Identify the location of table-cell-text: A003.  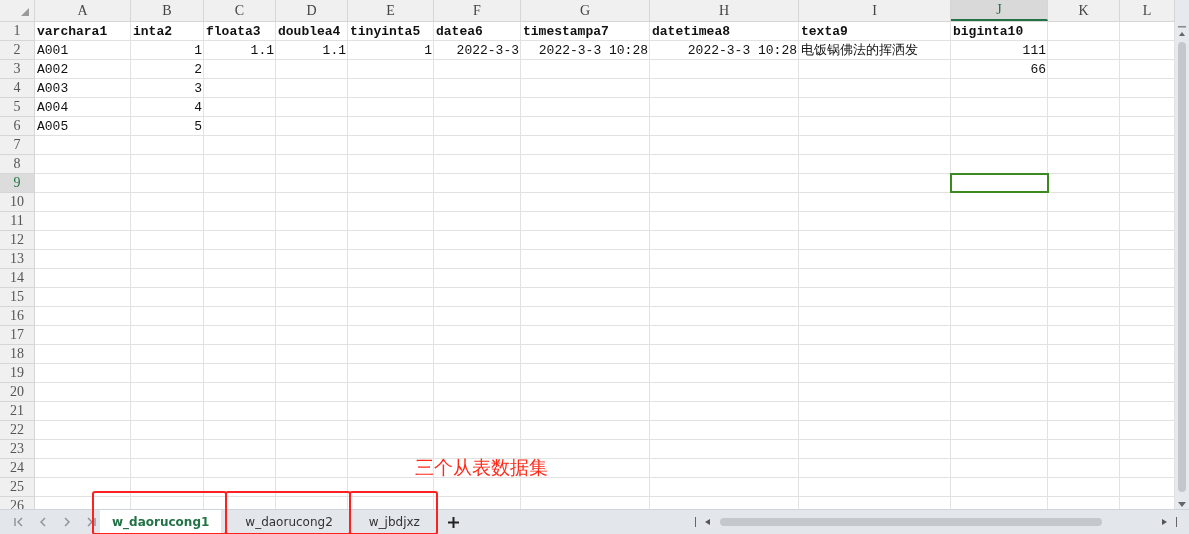
(53, 88).